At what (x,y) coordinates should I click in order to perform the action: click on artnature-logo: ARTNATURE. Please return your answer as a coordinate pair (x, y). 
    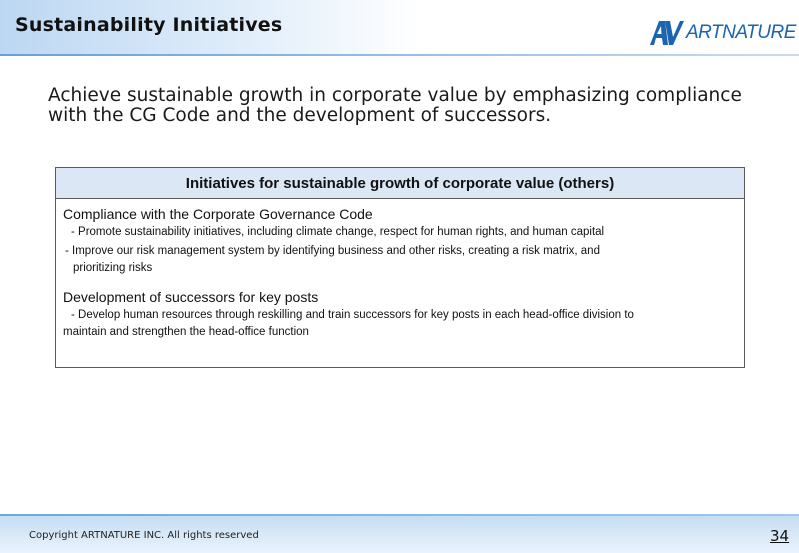
    Looking at the image, I should click on (723, 33).